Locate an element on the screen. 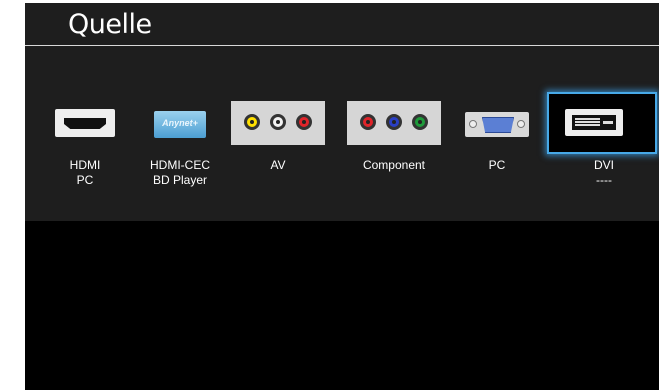 This screenshot has width=659, height=390. component-jack-green is located at coordinates (420, 122).